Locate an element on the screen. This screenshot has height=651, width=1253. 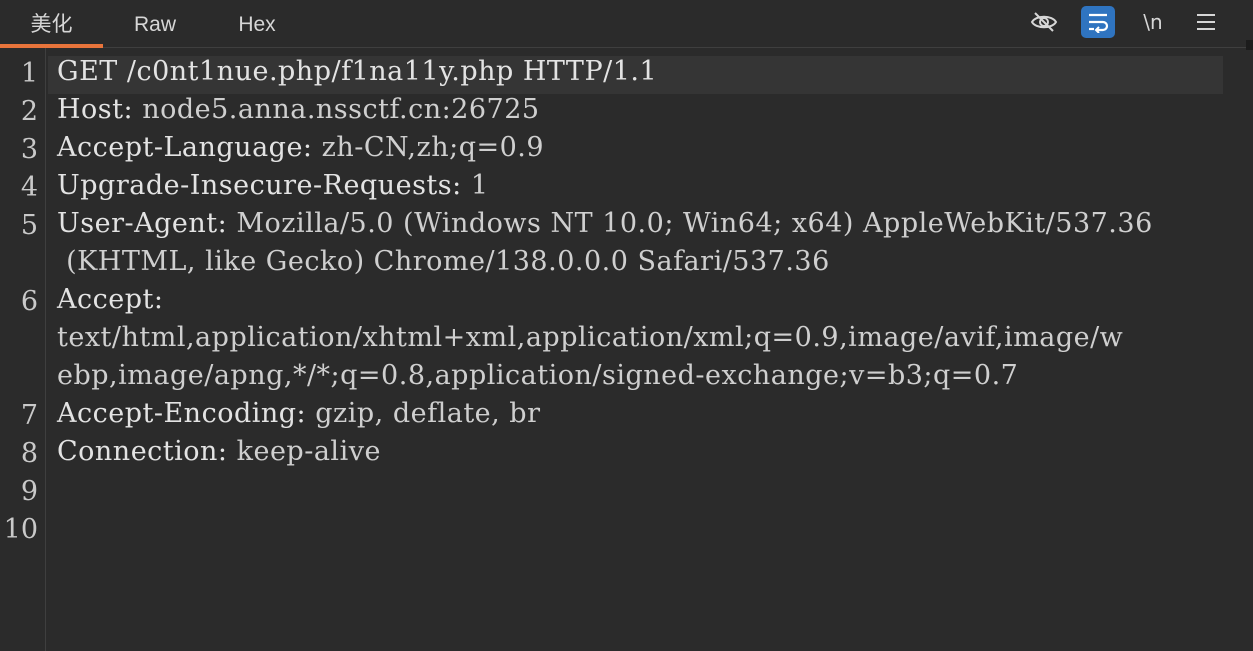
header-value: gzip, deflate, br is located at coordinates (428, 413).